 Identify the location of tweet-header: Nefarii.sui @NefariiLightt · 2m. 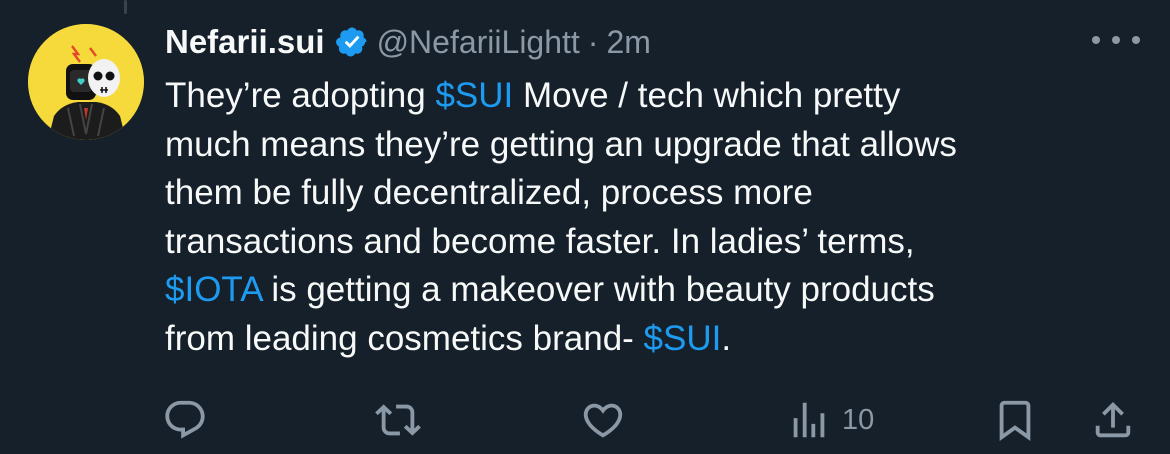
(408, 42).